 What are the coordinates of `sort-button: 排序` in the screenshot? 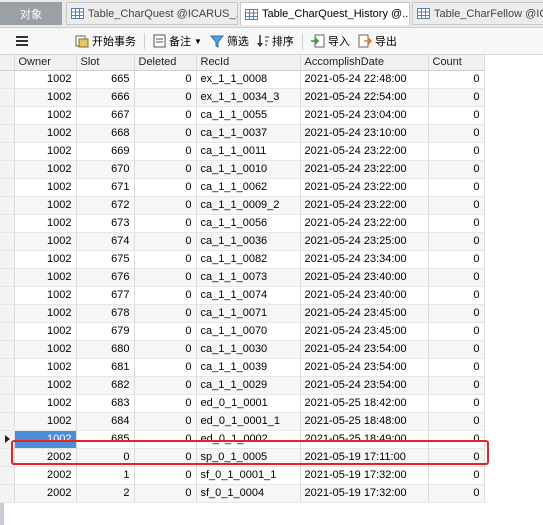 It's located at (275, 41).